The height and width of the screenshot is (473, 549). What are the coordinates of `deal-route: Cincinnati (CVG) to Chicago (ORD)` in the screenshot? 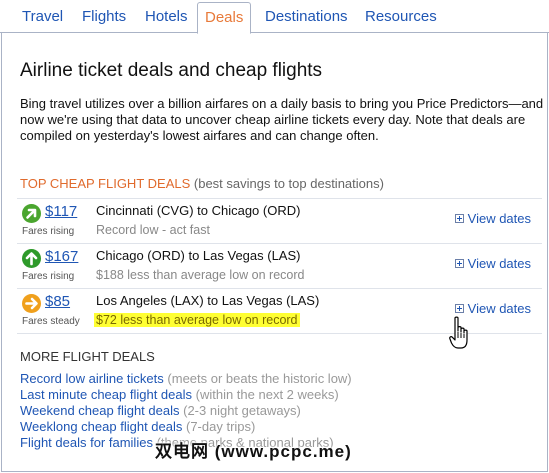 It's located at (198, 210).